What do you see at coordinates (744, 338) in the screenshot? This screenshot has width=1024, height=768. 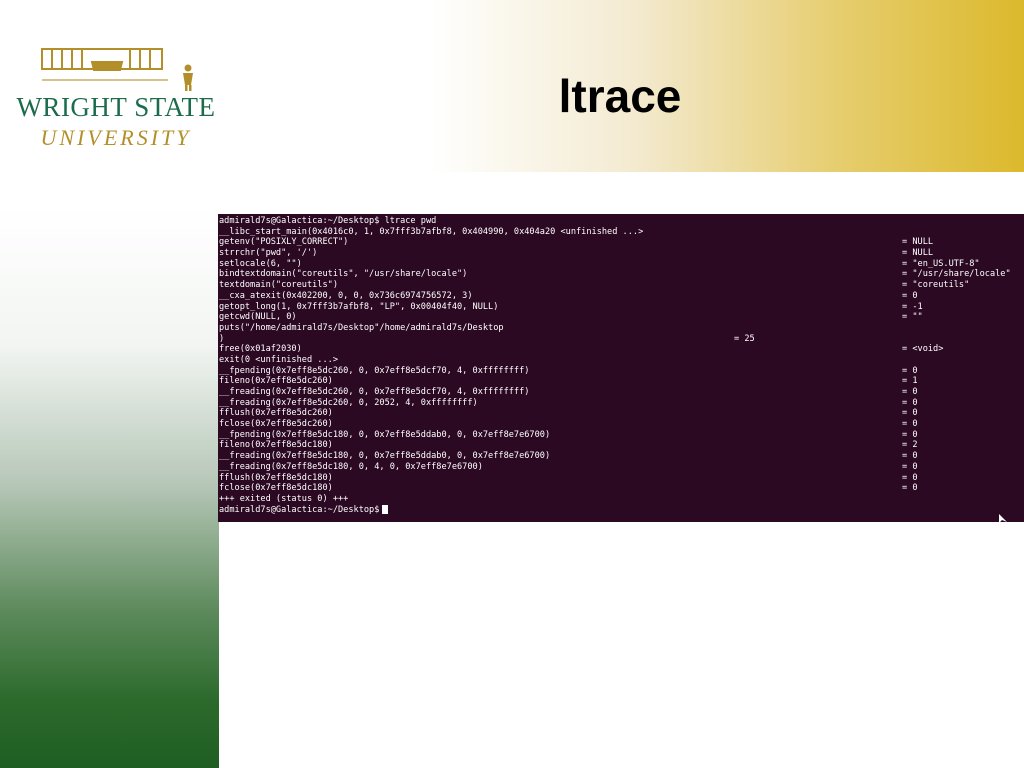 I see `trace-return-value: = 25` at bounding box center [744, 338].